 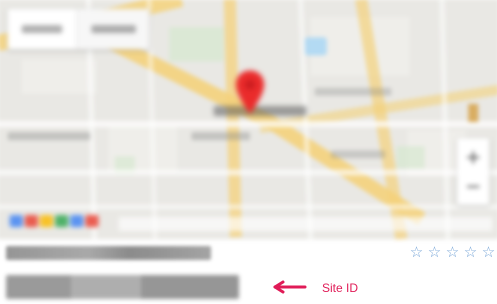 I want to click on pin-body, so click(x=250, y=92).